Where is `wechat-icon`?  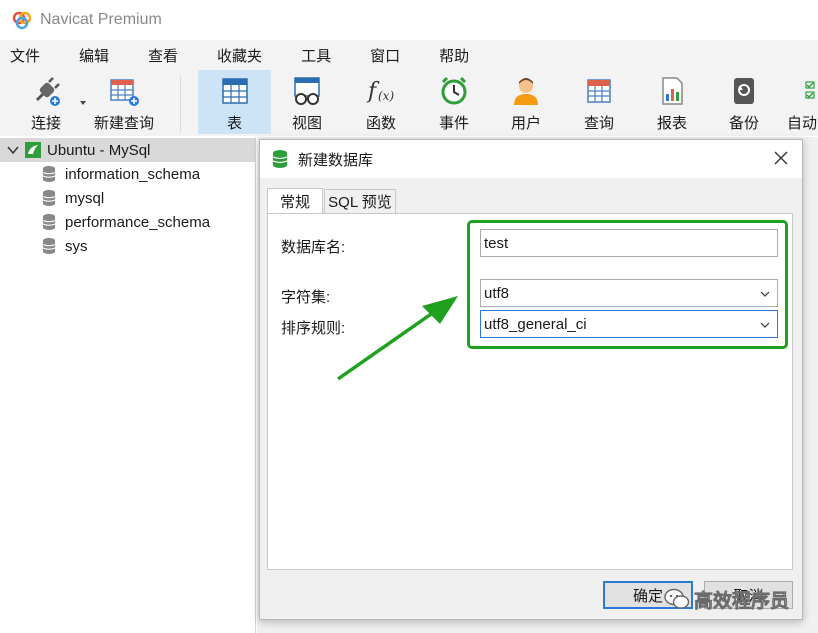 wechat-icon is located at coordinates (677, 598).